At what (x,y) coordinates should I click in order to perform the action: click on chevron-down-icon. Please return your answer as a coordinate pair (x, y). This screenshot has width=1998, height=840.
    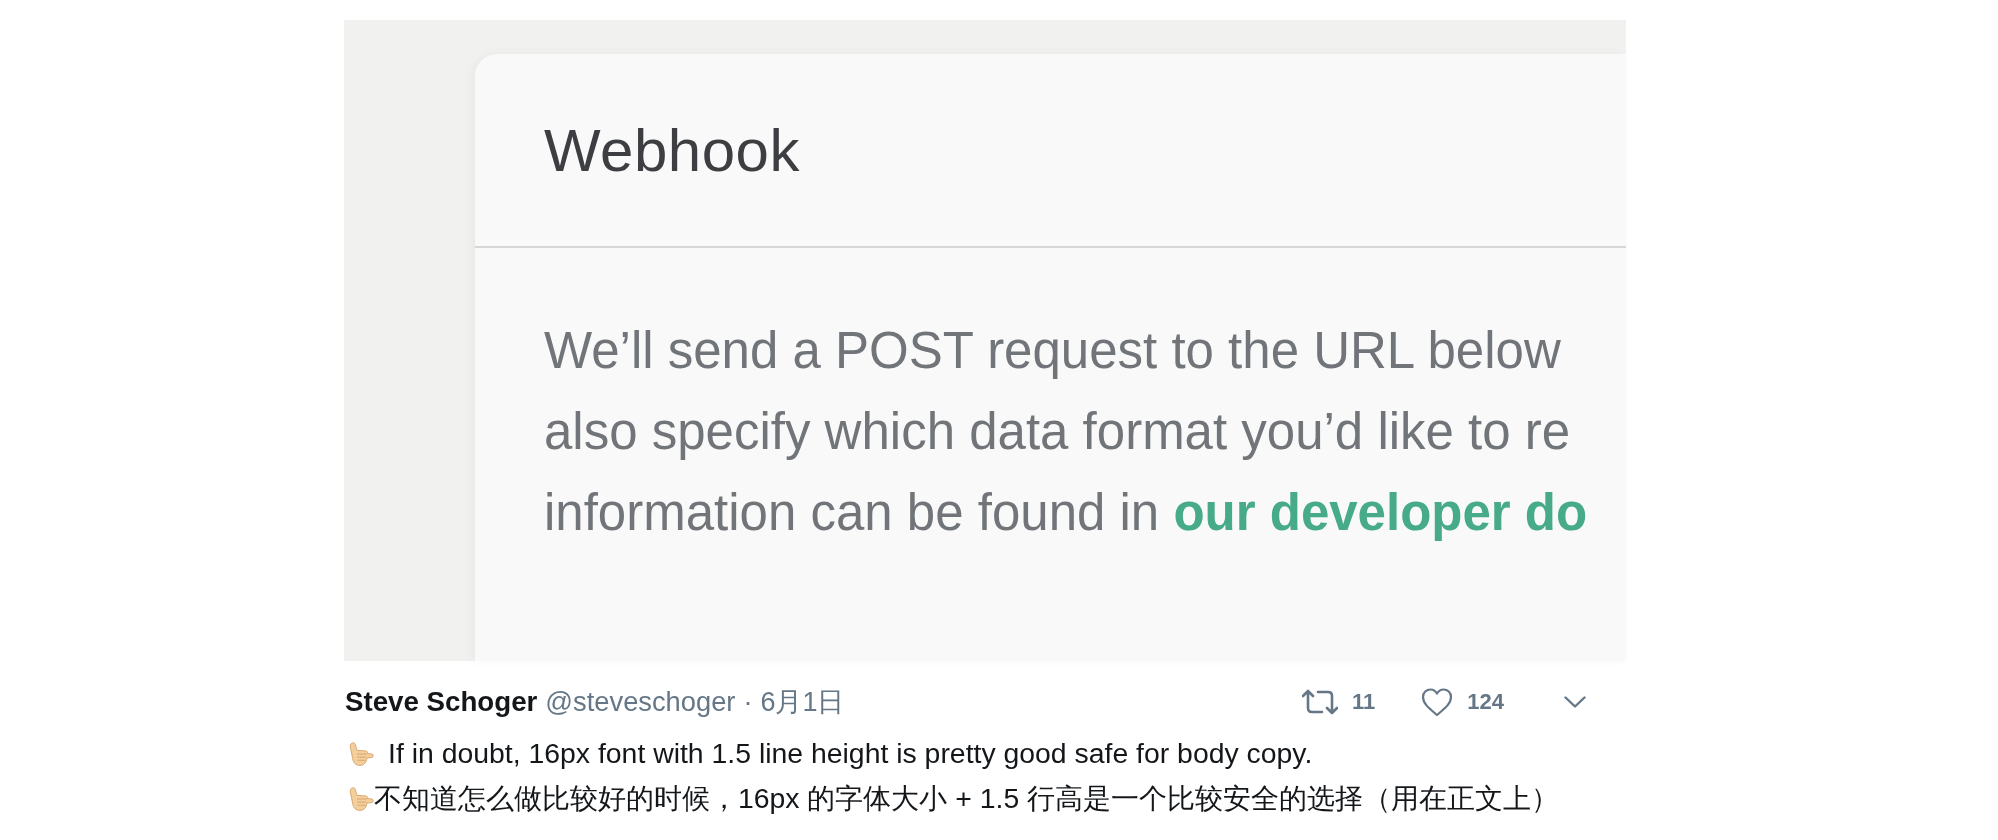
    Looking at the image, I should click on (1575, 702).